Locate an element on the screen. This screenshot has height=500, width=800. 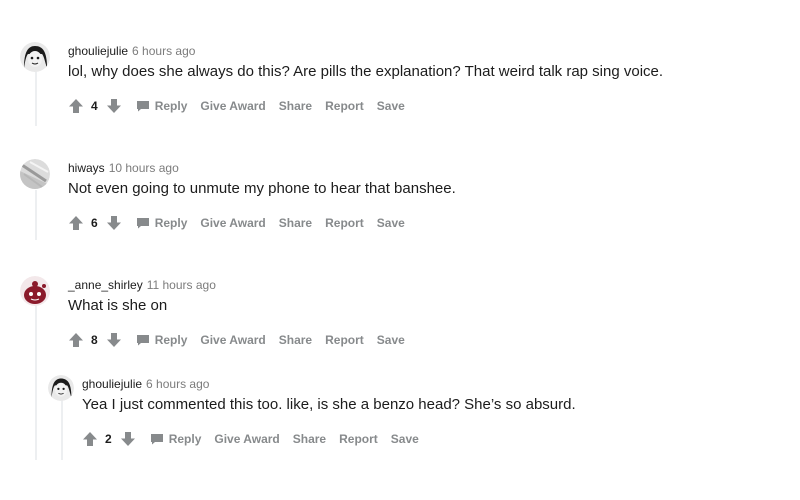
comment-actions: 4 Reply Give Award Share Report Save is located at coordinates (236, 106).